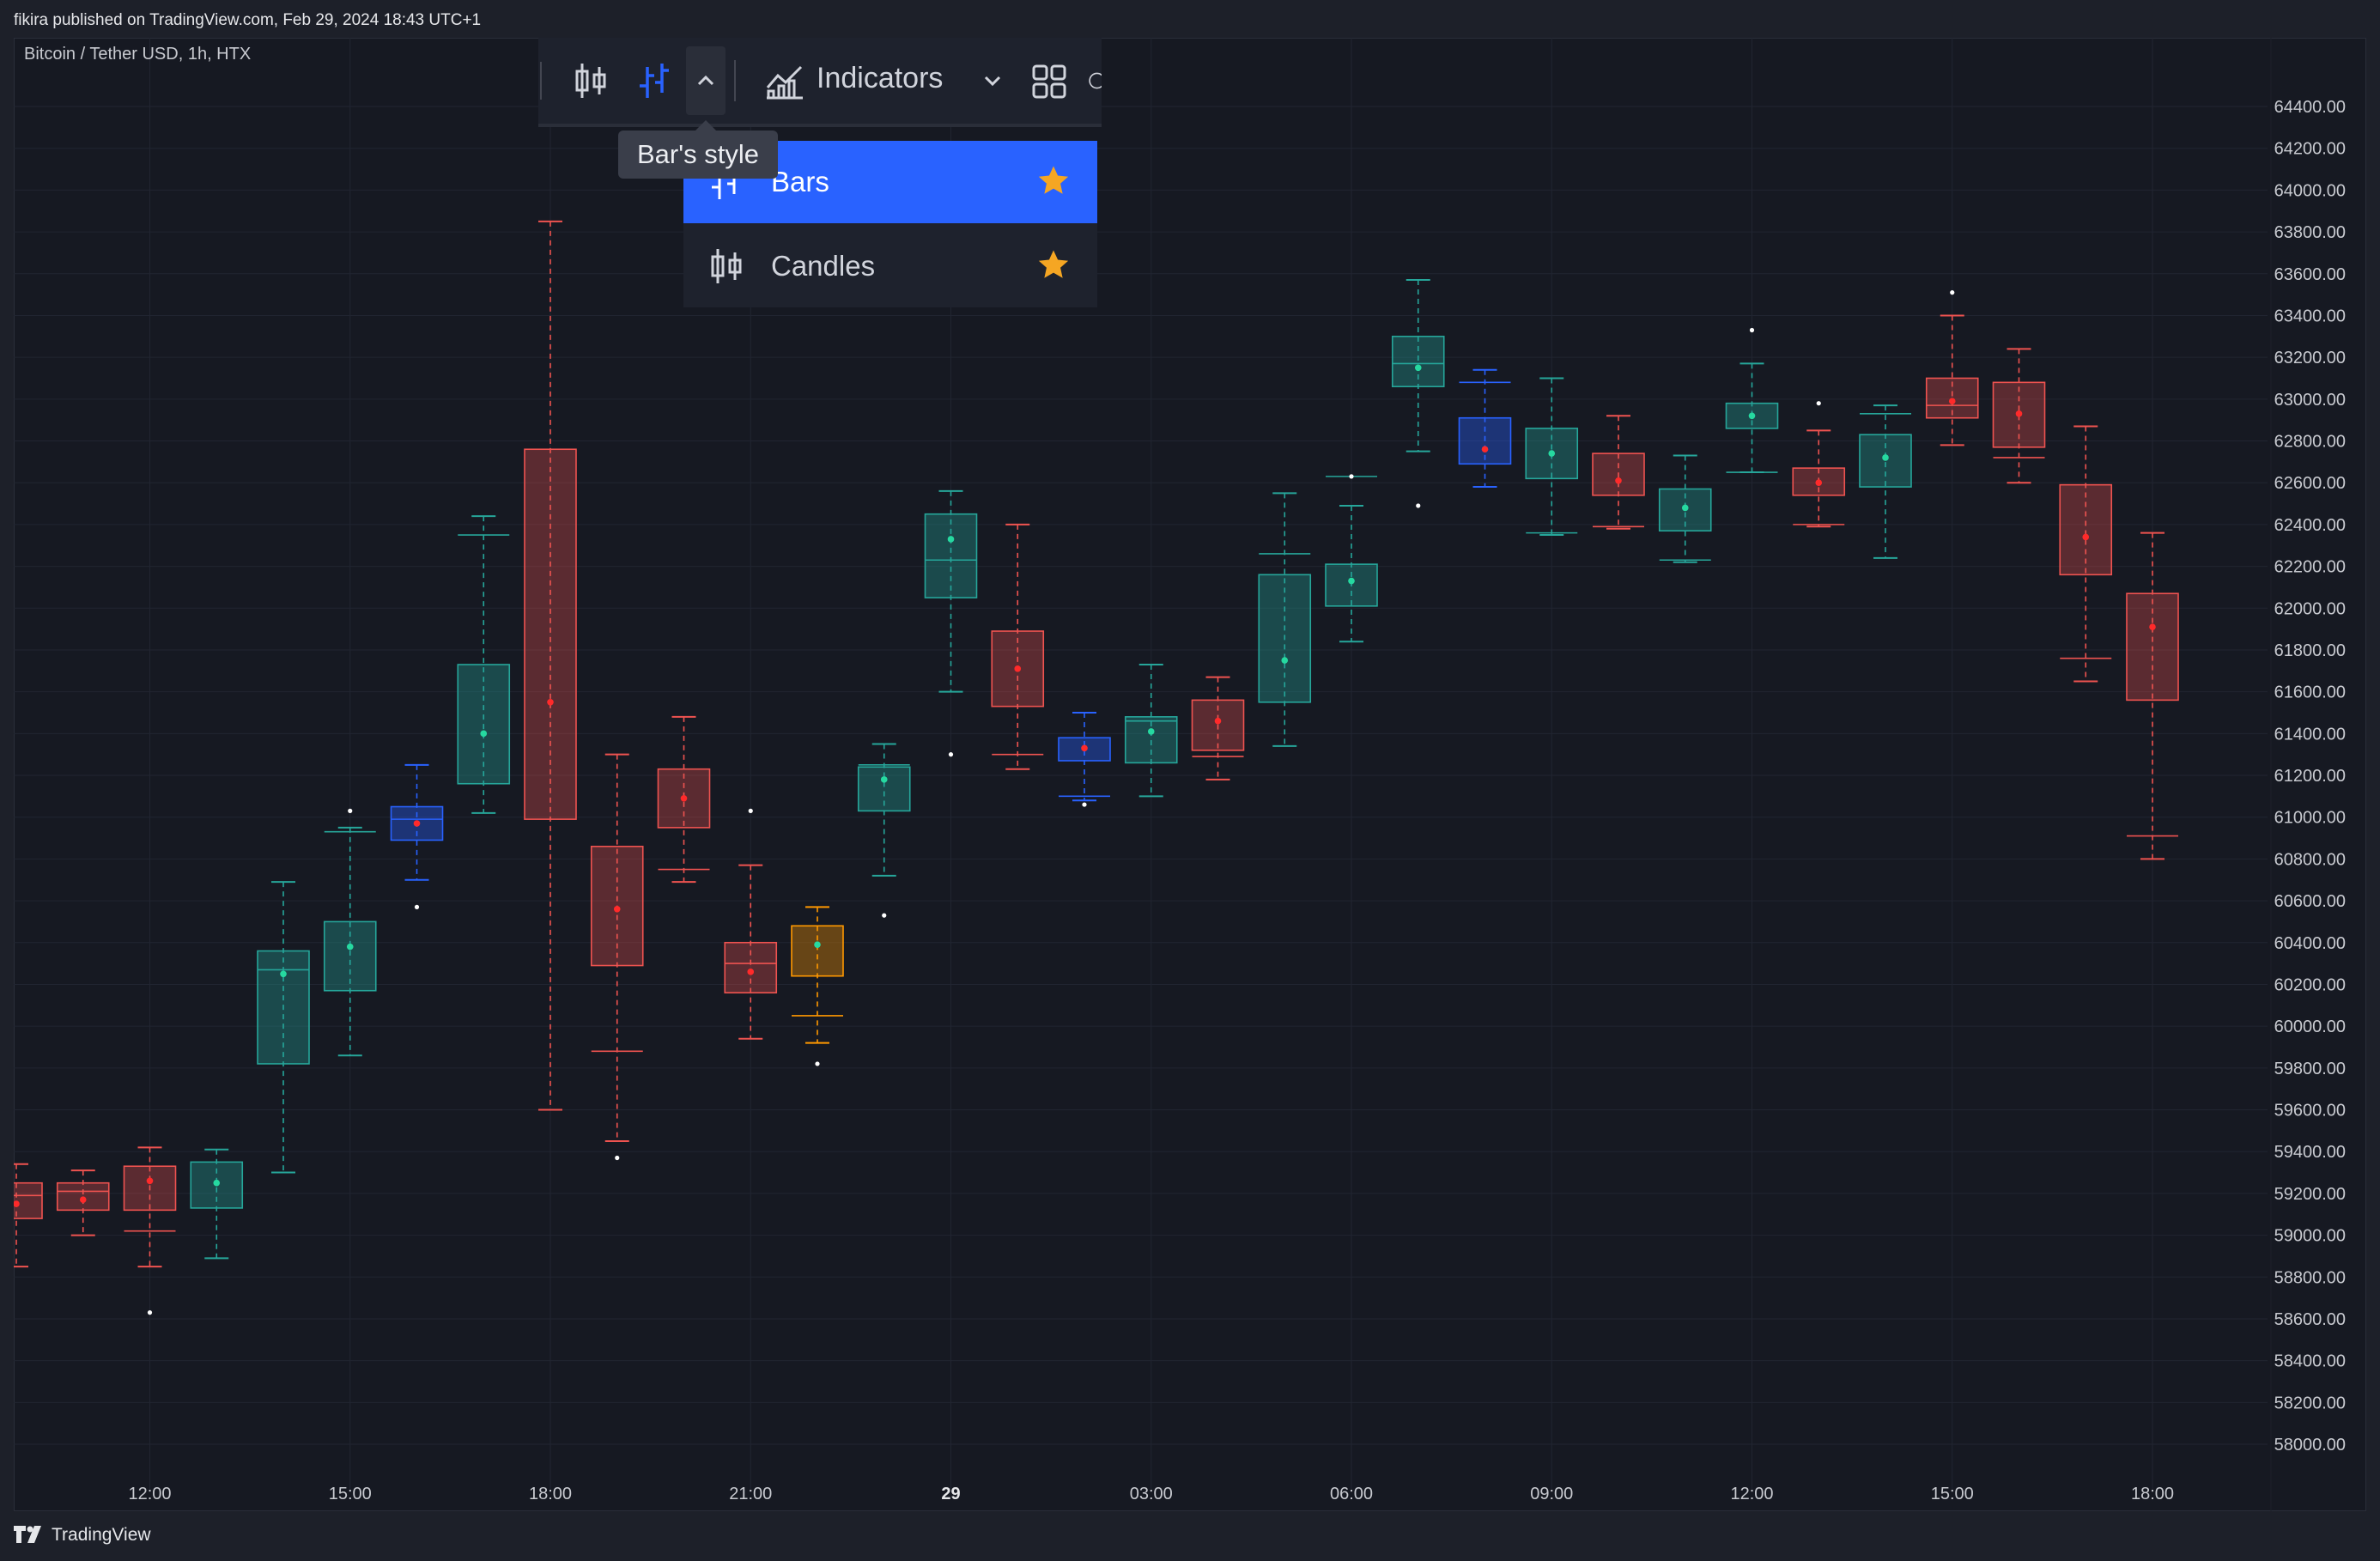  I want to click on menu-item-candles: Candles, so click(890, 266).